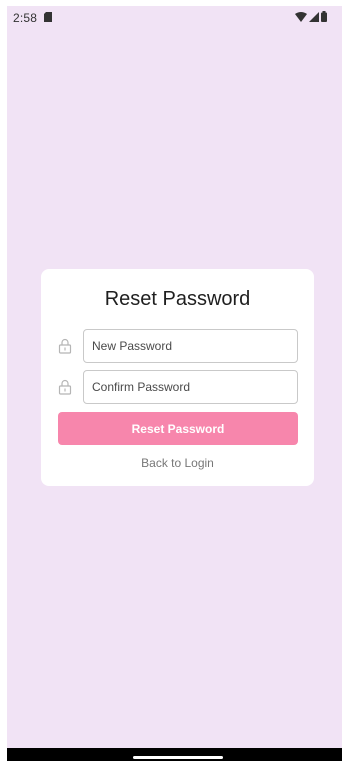 The width and height of the screenshot is (342, 761). What do you see at coordinates (25, 18) in the screenshot?
I see `status-time: 2:58` at bounding box center [25, 18].